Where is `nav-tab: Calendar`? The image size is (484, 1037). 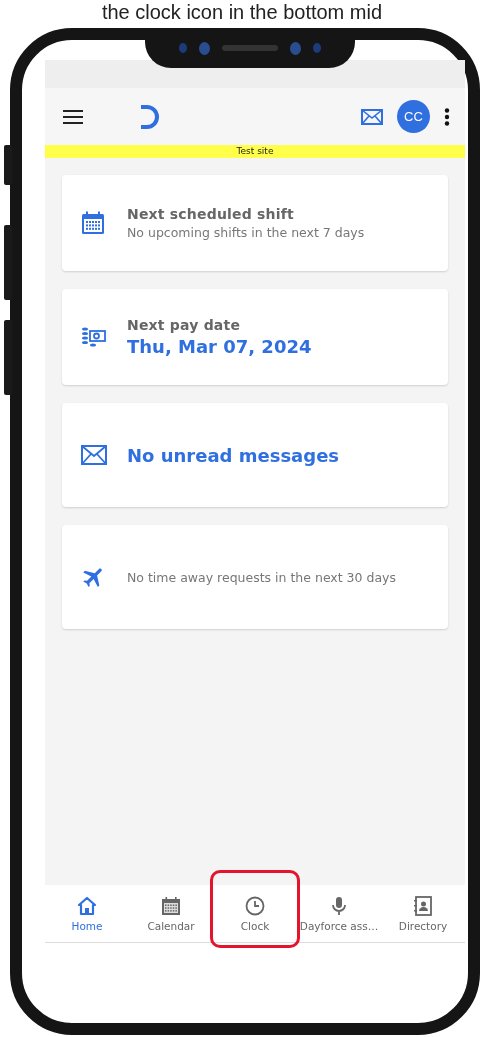
nav-tab: Calendar is located at coordinates (171, 913).